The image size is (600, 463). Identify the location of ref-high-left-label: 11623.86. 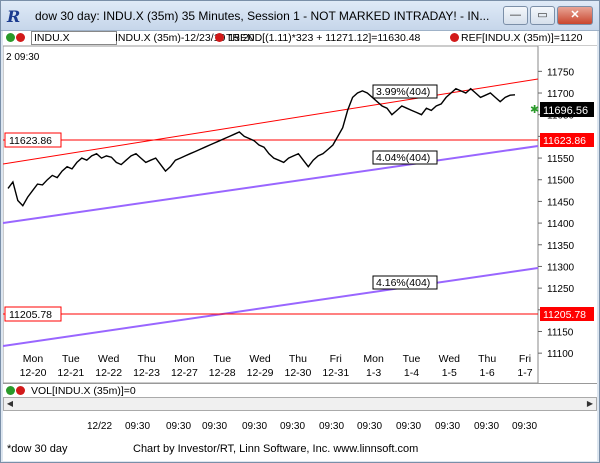
(30, 141).